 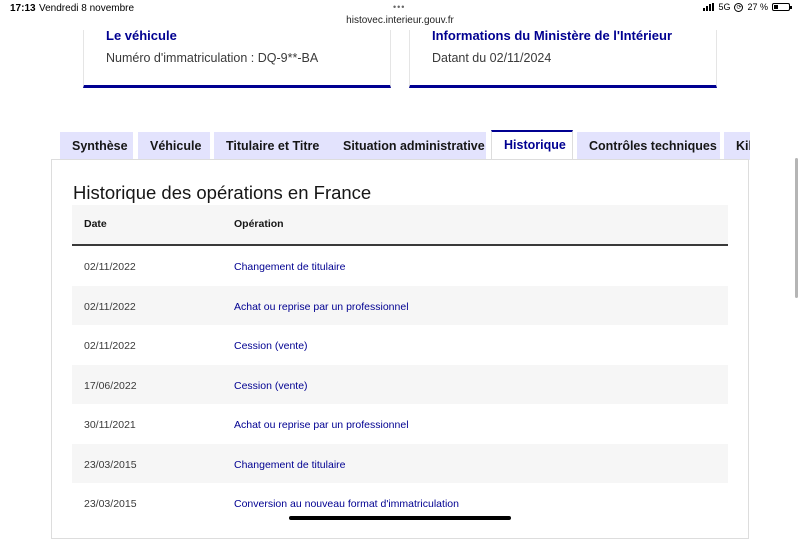 What do you see at coordinates (87, 8) in the screenshot?
I see `status-date: Vendredi 8 novembre` at bounding box center [87, 8].